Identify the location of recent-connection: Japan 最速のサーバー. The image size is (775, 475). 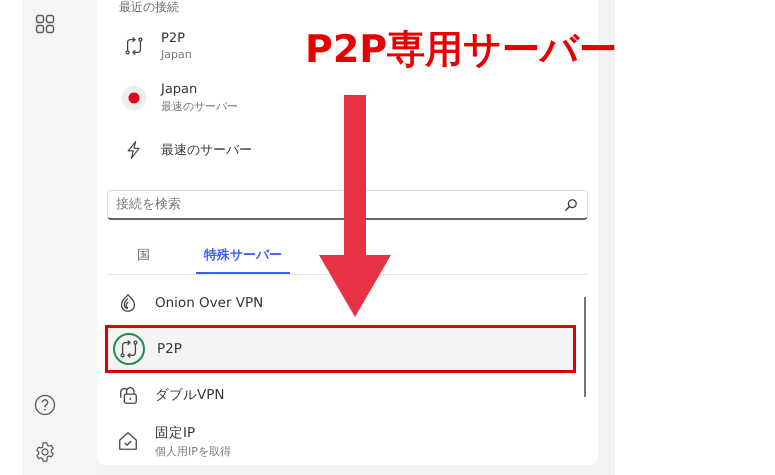
(176, 98).